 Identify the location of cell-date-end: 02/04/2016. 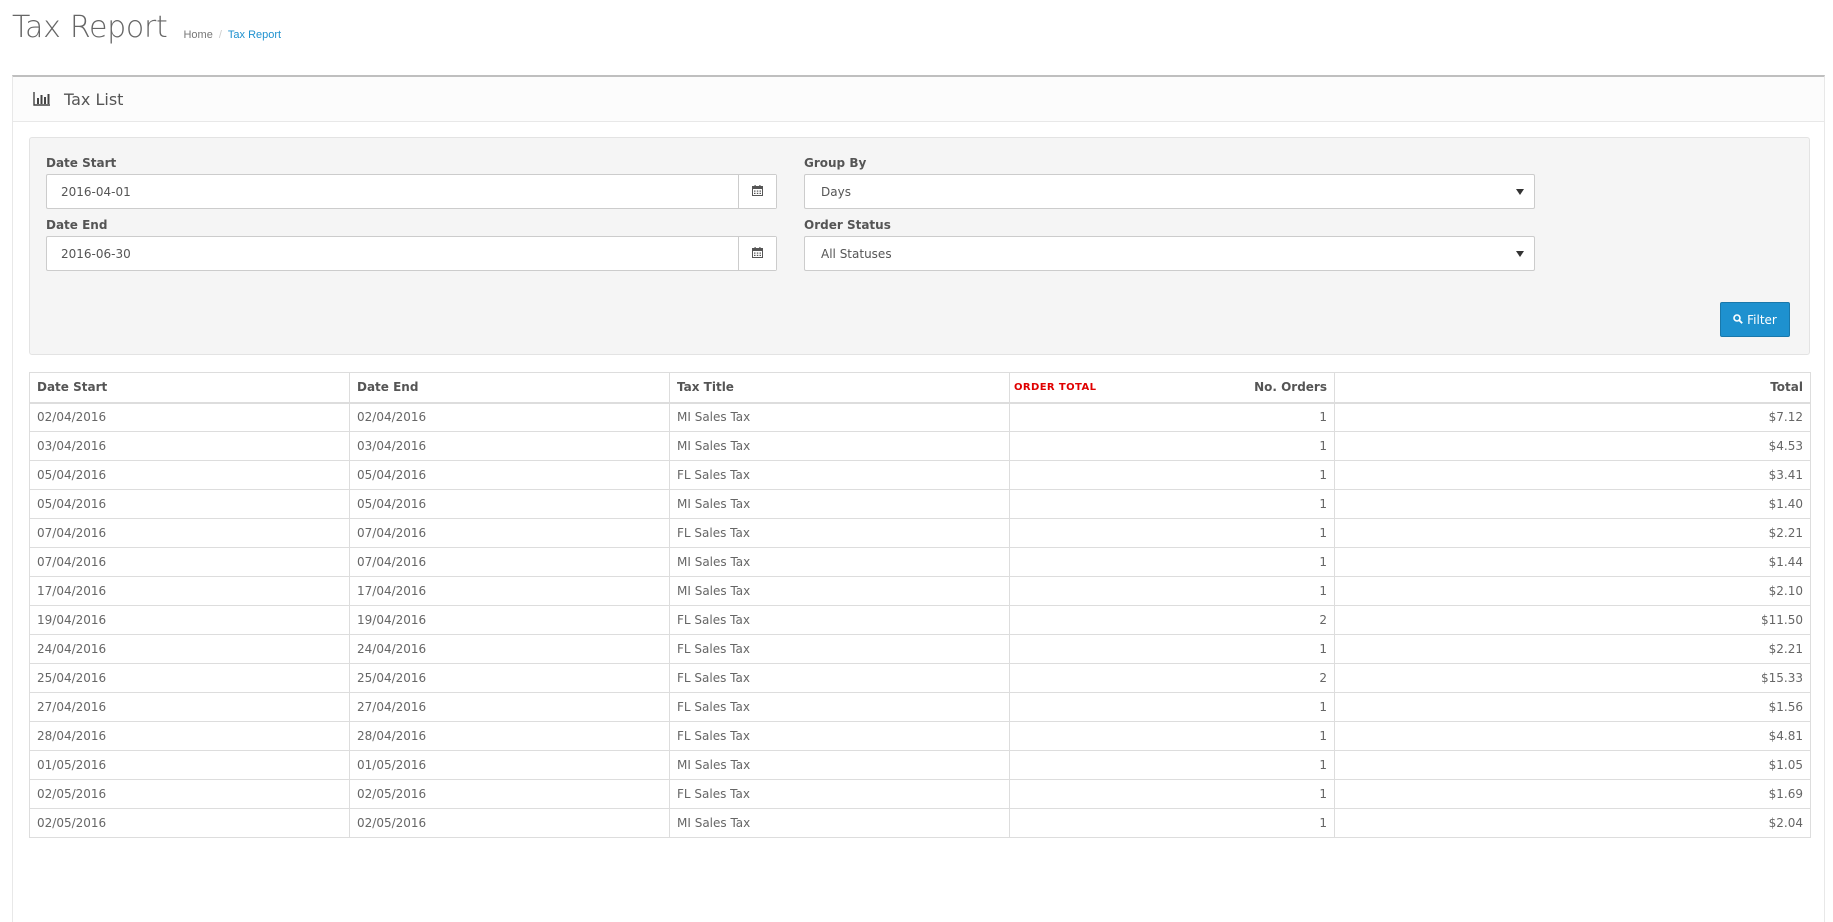
(509, 417).